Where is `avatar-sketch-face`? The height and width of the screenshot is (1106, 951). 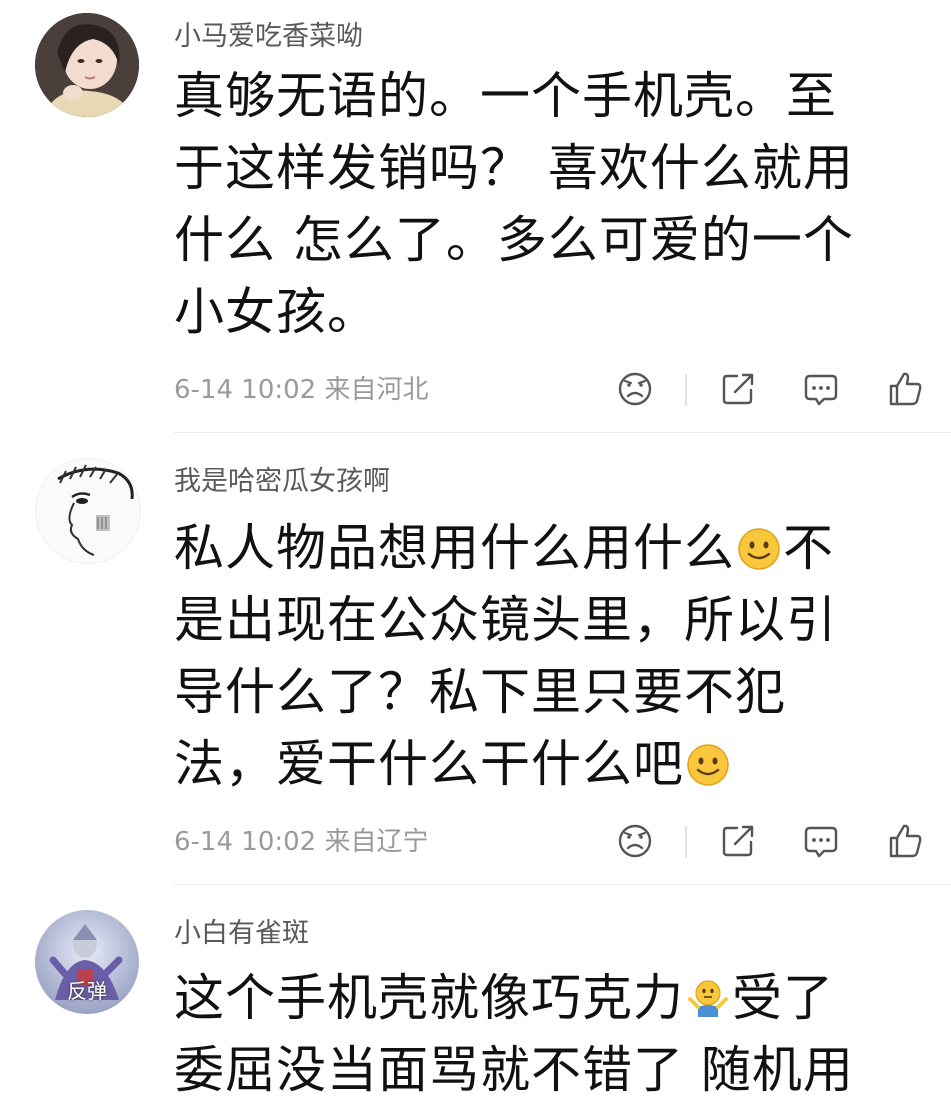 avatar-sketch-face is located at coordinates (88, 511).